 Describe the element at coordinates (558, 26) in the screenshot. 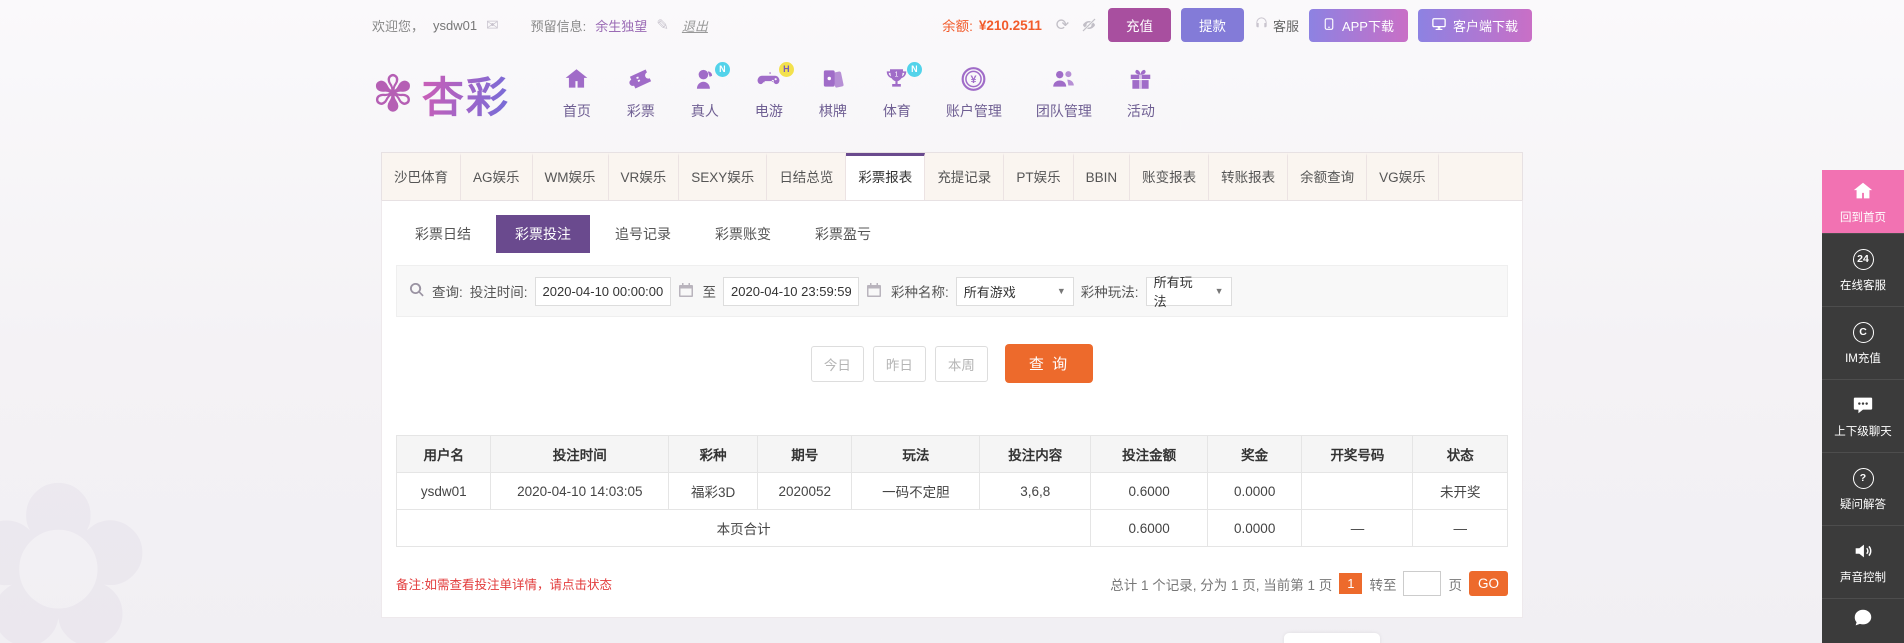

I see `reserved-info-label: 预留信息:` at that location.